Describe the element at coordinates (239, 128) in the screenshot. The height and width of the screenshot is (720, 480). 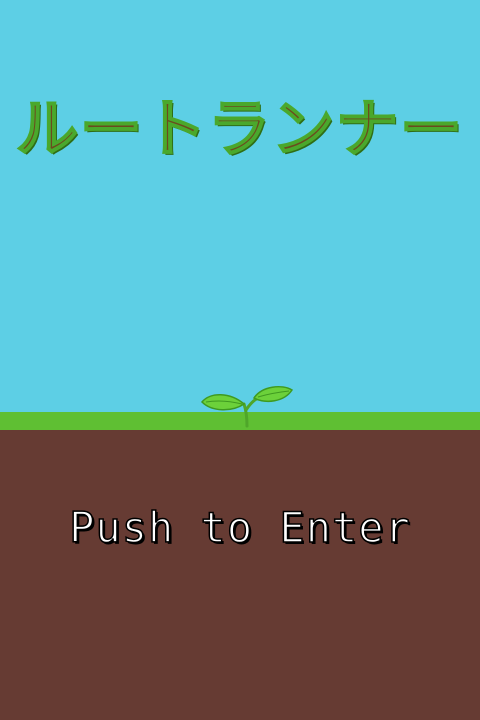
I see `game-title: ルートランナー` at that location.